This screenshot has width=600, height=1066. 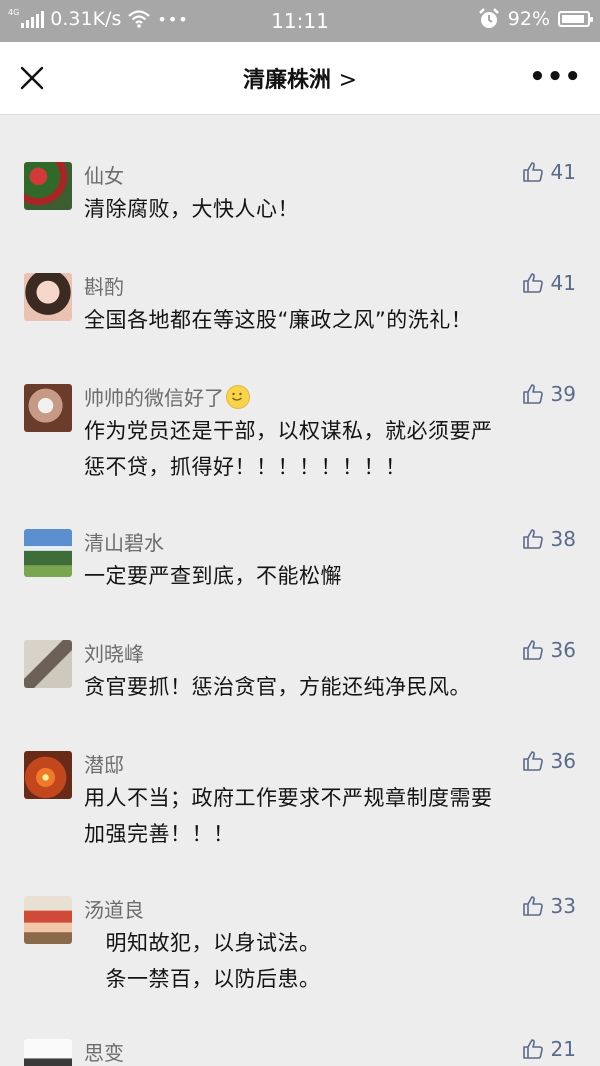 I want to click on nav-bar: 清廉株洲 > •••, so click(x=300, y=78).